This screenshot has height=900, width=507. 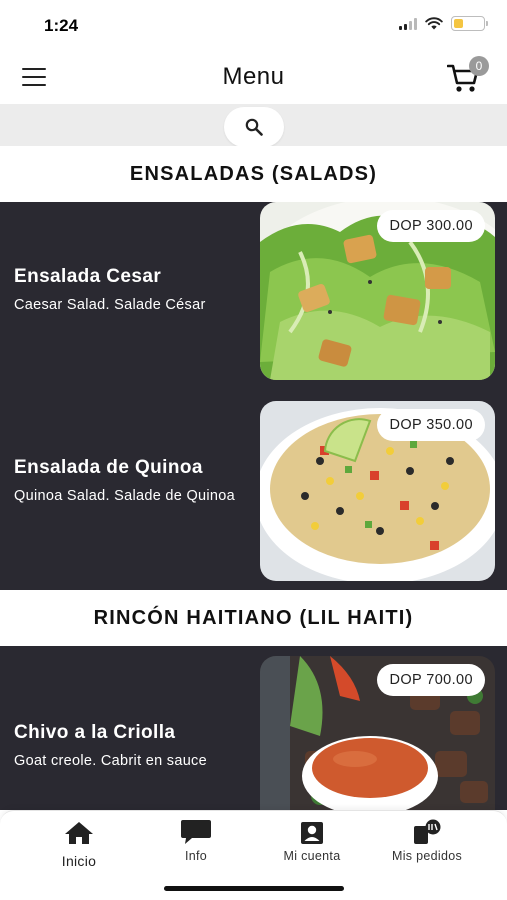 What do you see at coordinates (253, 618) in the screenshot?
I see `section-header-lil-haiti: RINCÓN HAITIANO (LIL HAITI)` at bounding box center [253, 618].